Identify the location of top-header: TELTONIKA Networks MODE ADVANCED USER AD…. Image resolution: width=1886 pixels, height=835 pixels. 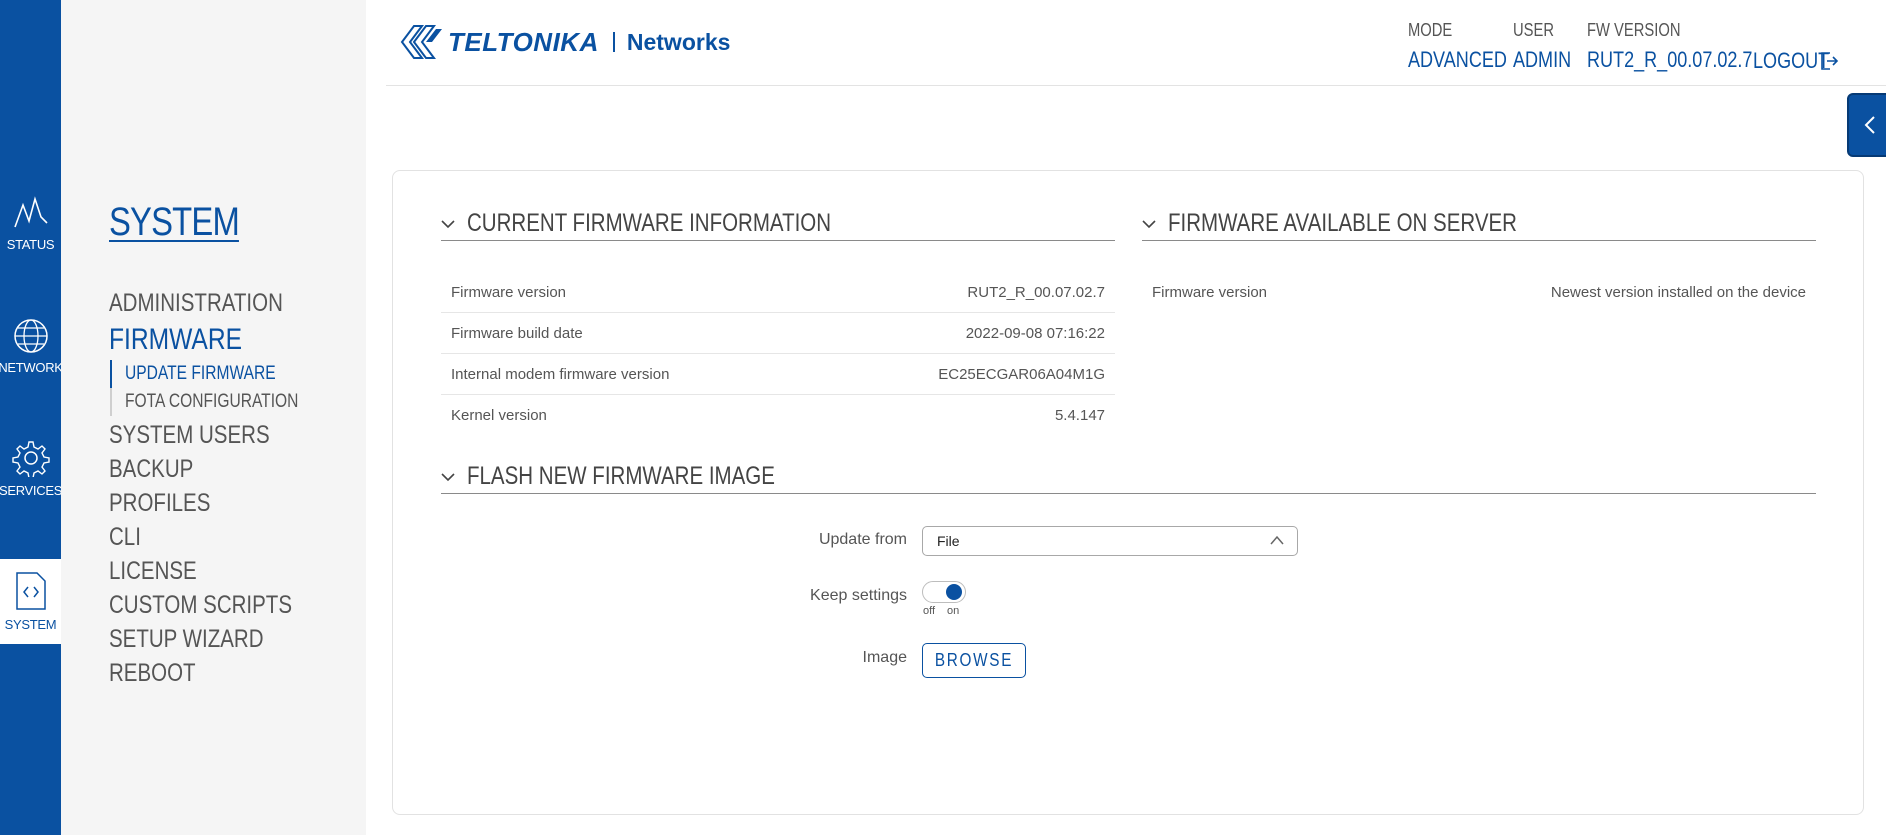
(1136, 43).